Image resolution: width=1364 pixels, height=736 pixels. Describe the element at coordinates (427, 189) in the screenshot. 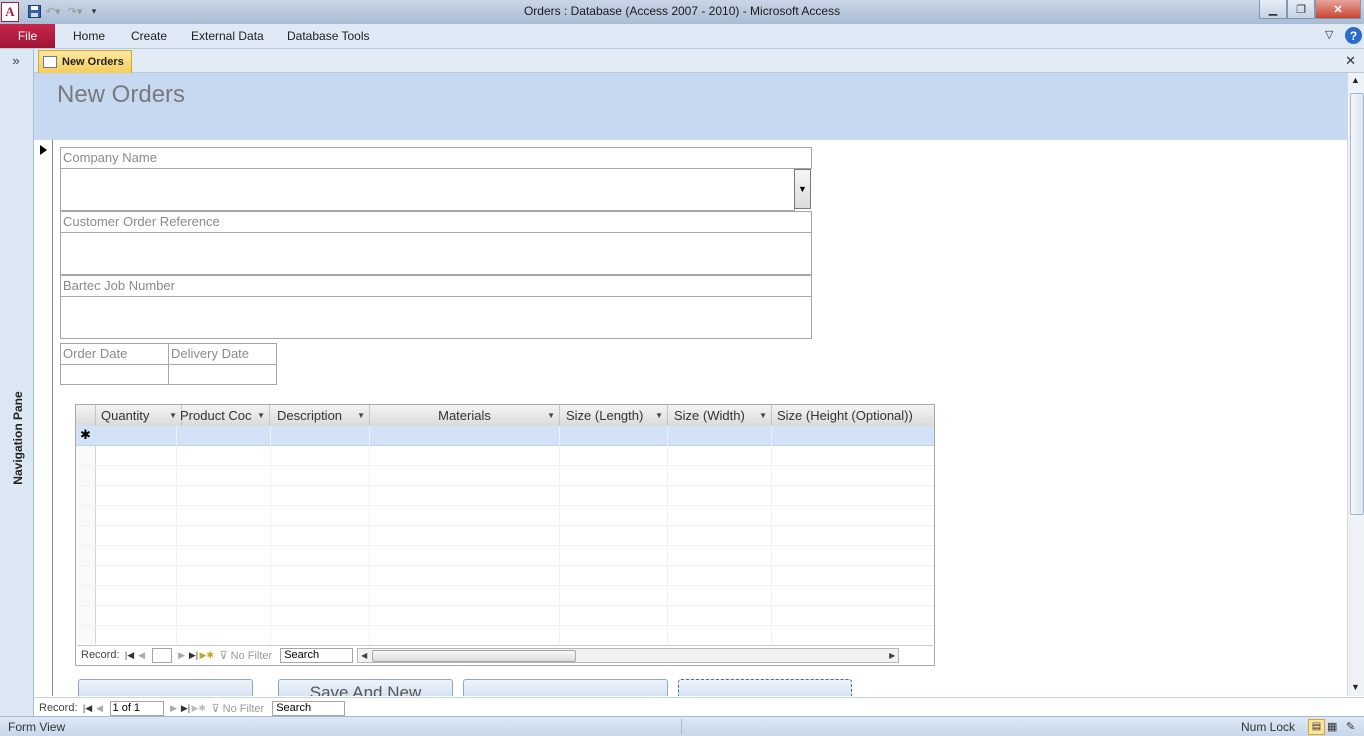

I see `company-name-combo` at that location.